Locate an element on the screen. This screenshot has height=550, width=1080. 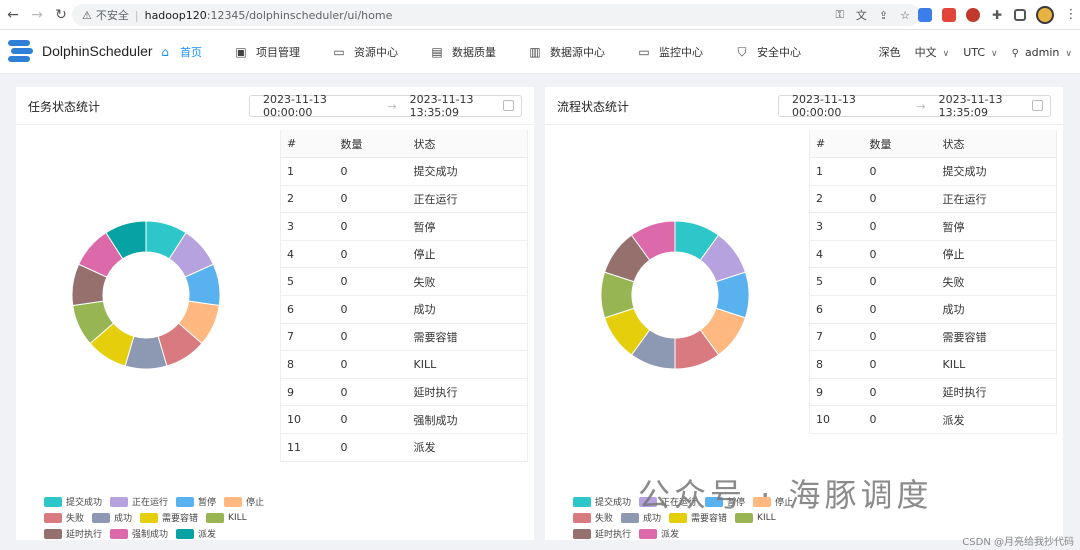
legend-label: 延时执行 is located at coordinates (84, 535).